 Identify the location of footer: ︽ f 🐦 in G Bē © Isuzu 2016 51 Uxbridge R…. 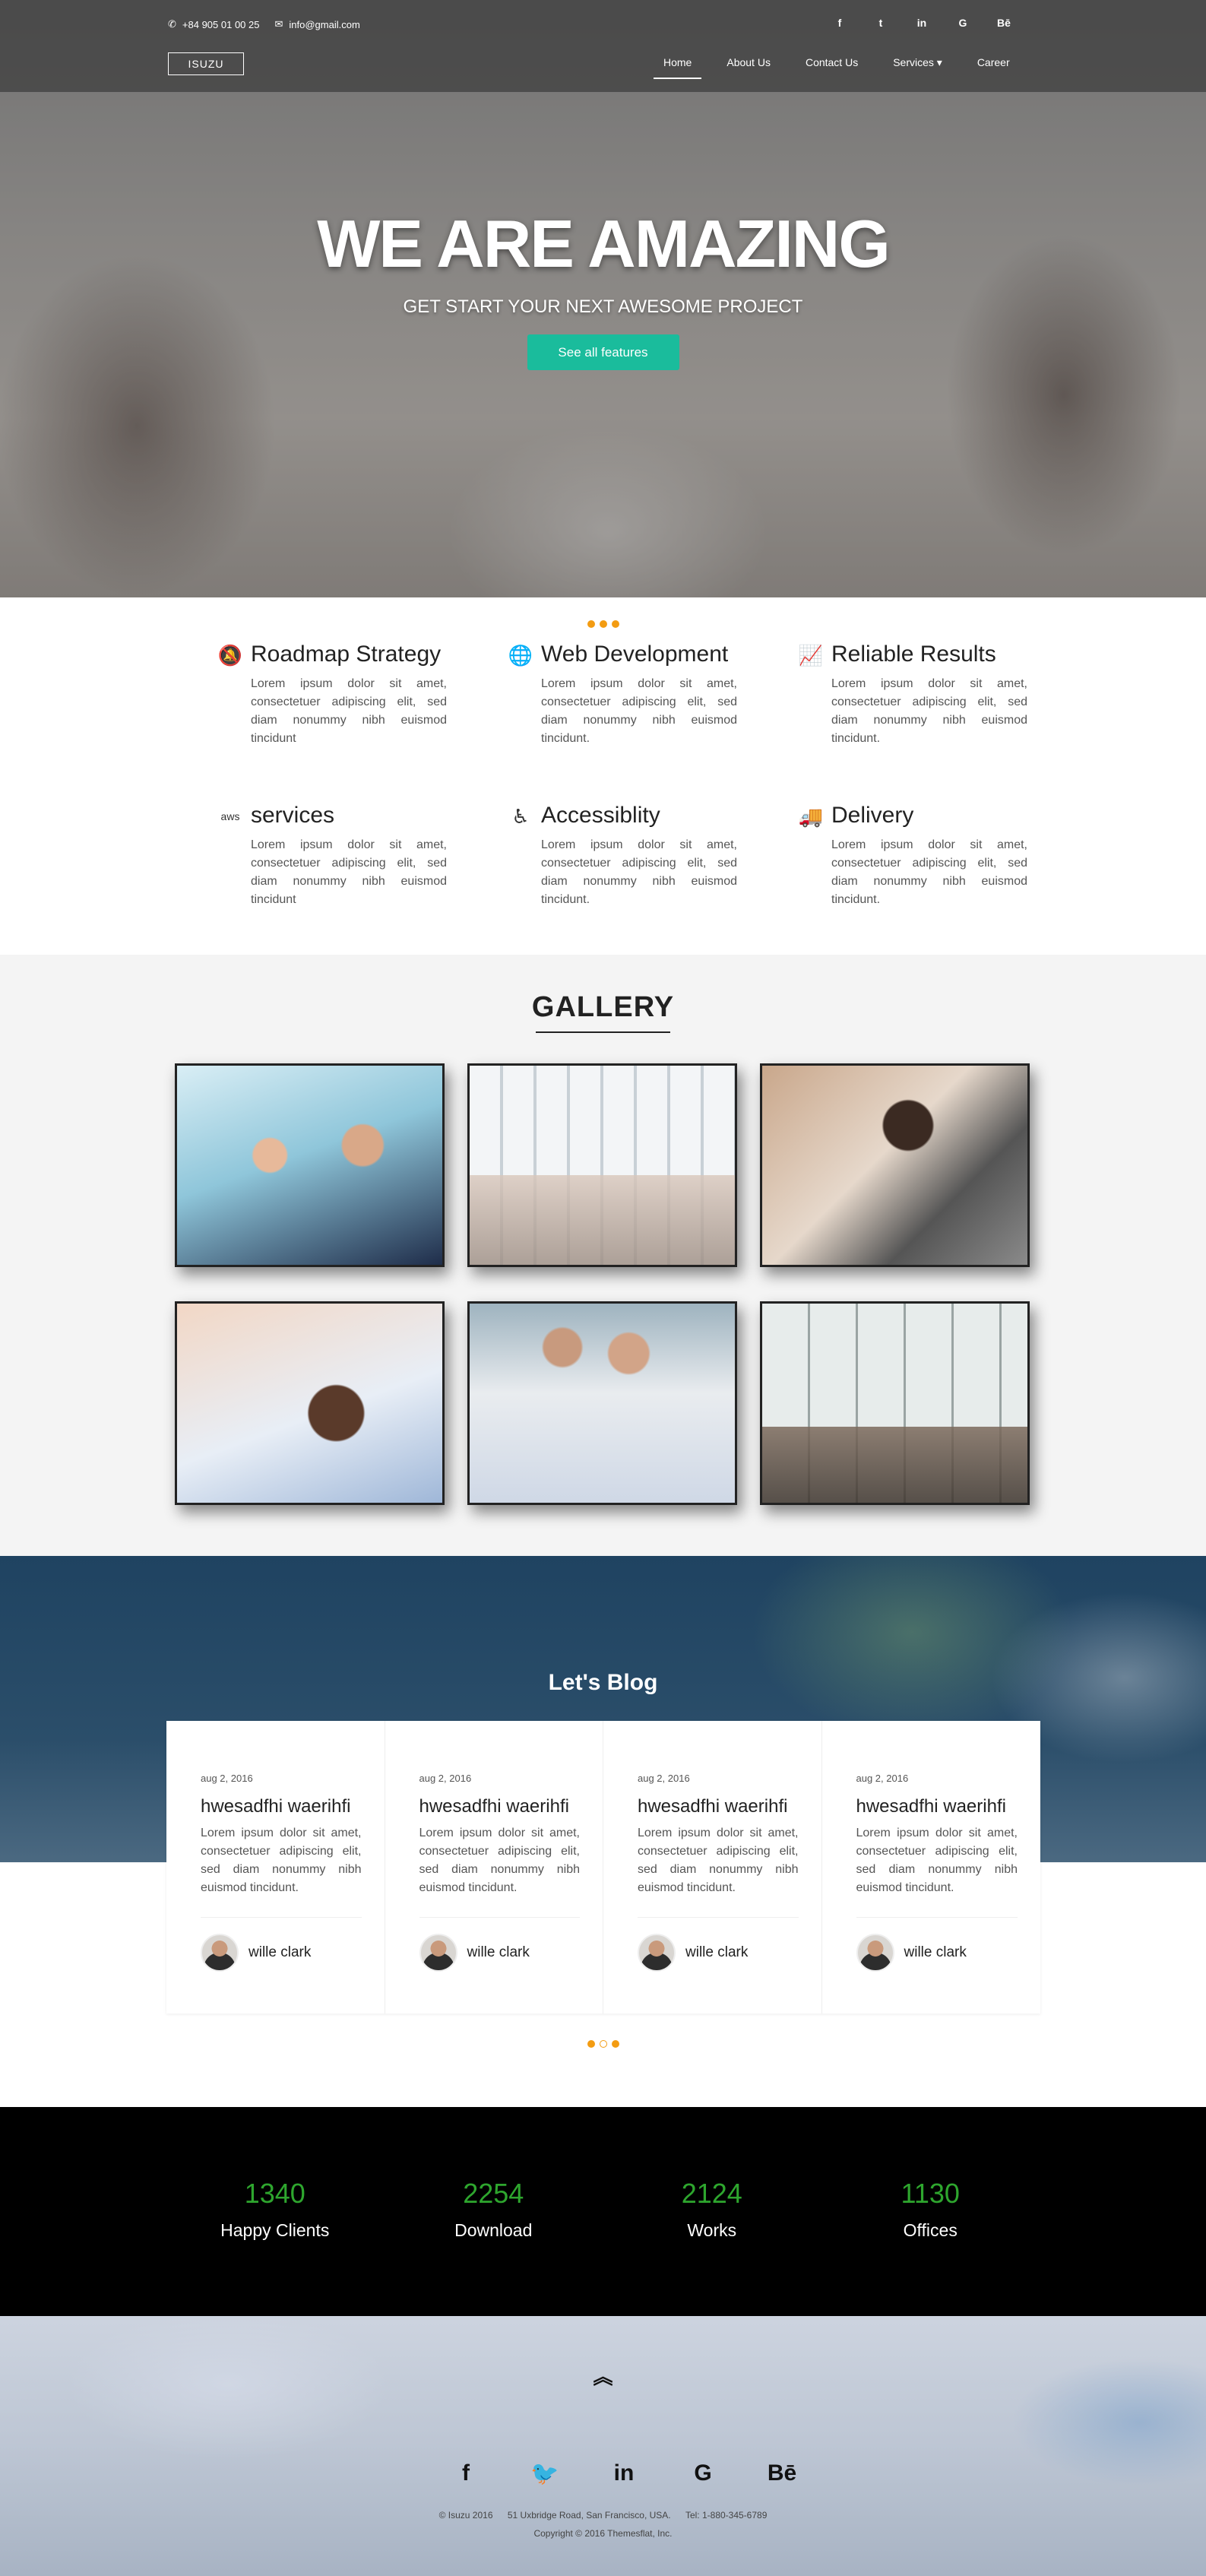
(603, 2446).